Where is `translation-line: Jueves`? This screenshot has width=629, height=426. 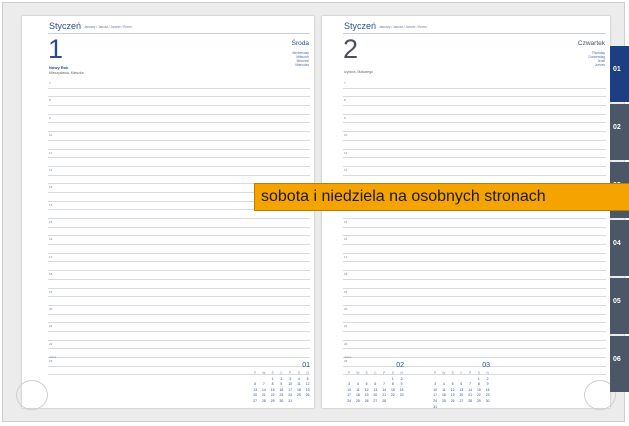
translation-line: Jueves is located at coordinates (599, 65).